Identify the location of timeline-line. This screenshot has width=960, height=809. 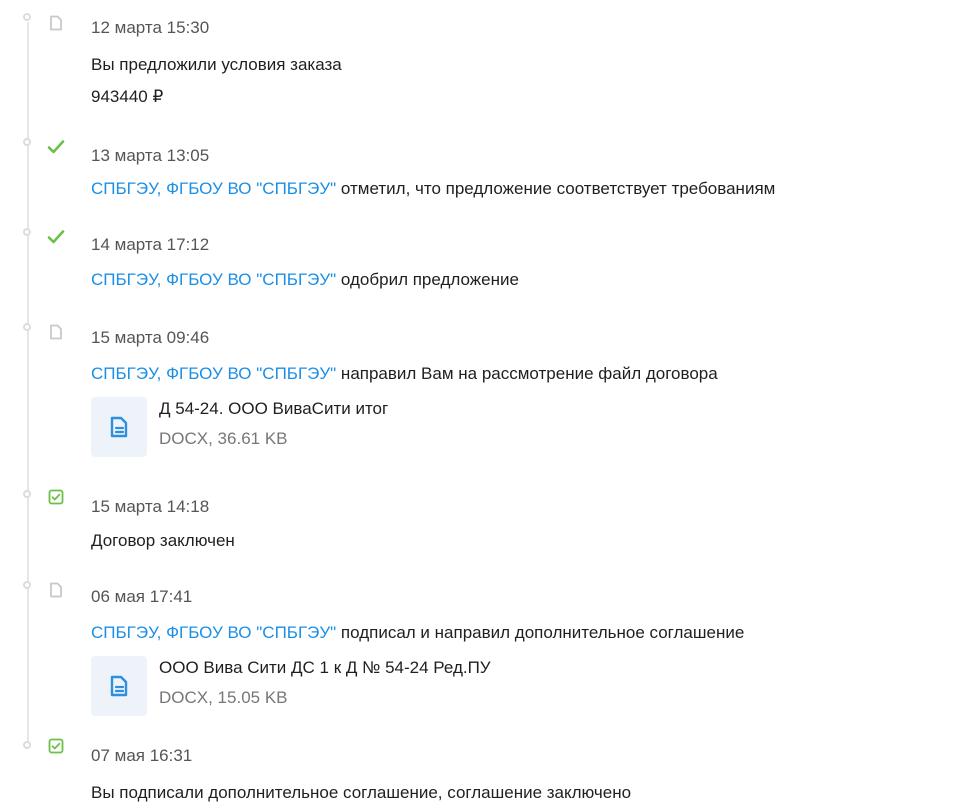
(28, 382).